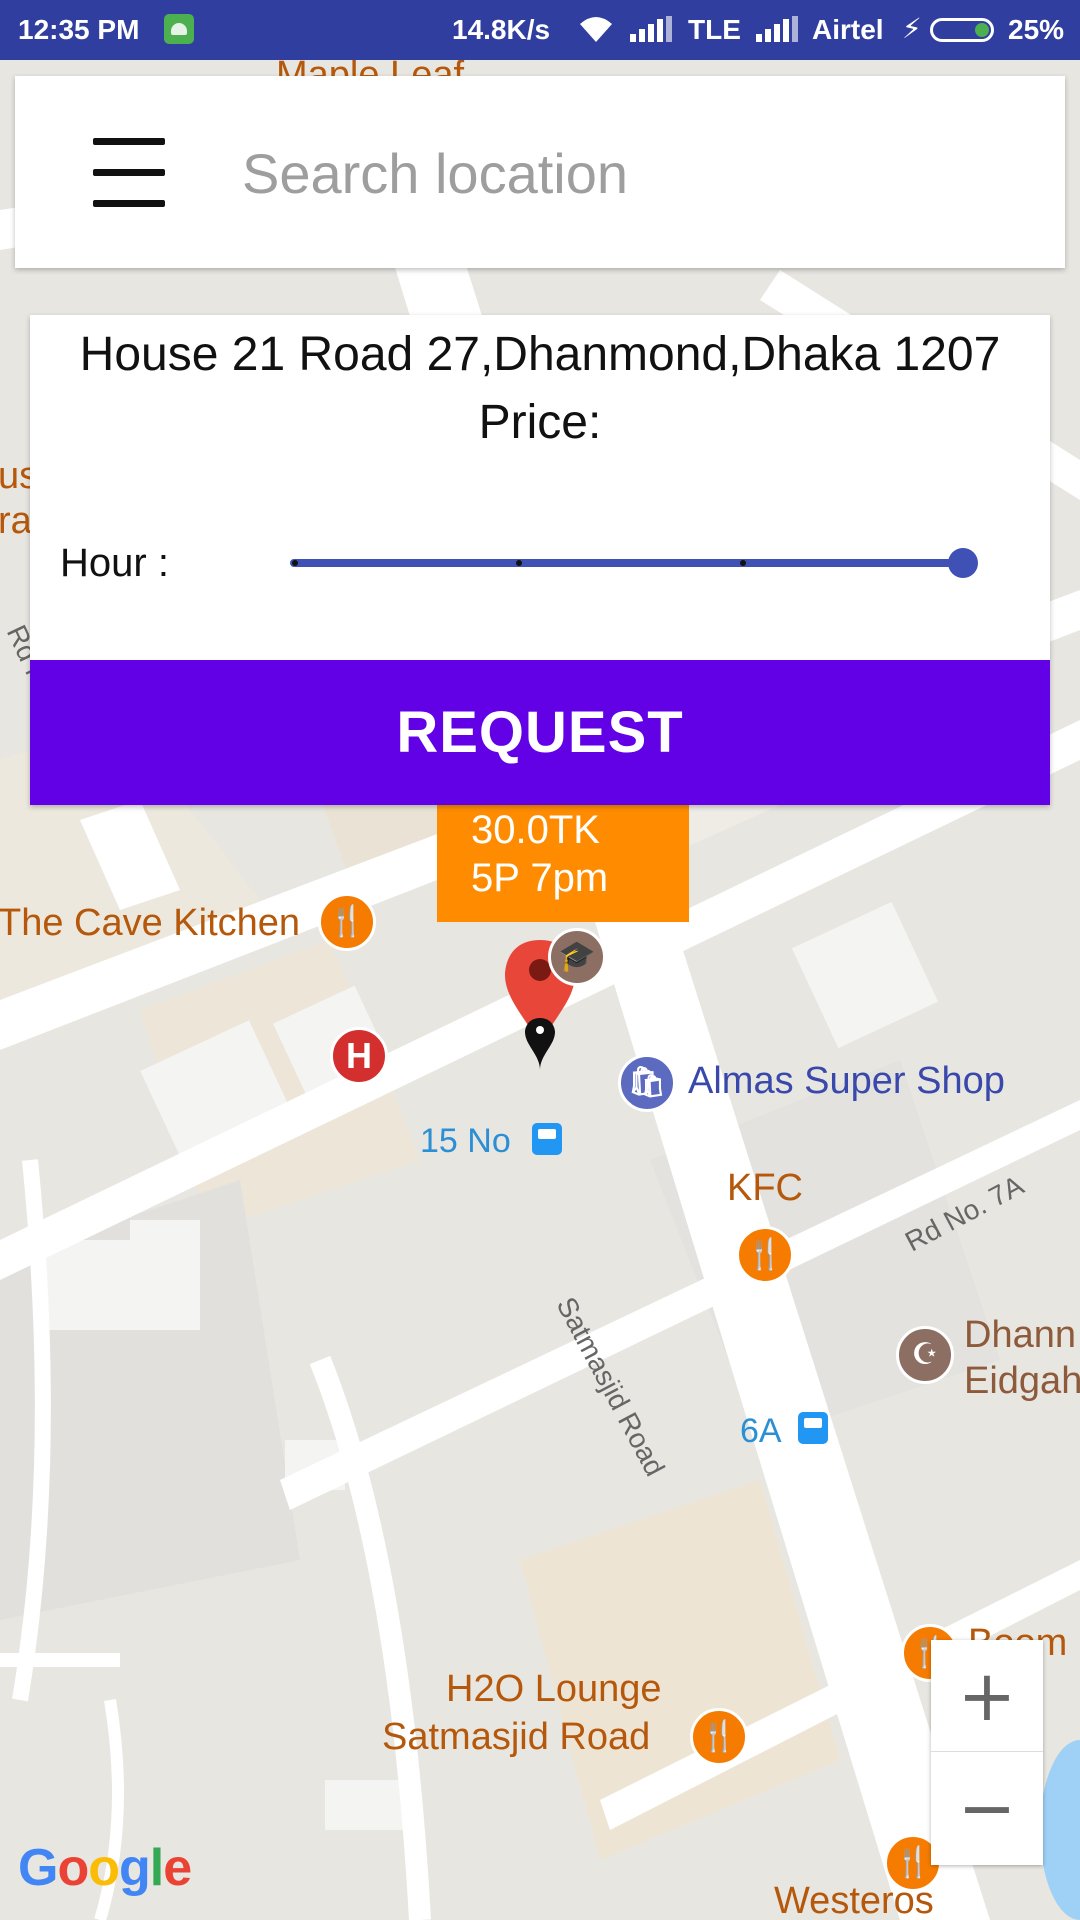  I want to click on charging-icon: ⚡, so click(912, 28).